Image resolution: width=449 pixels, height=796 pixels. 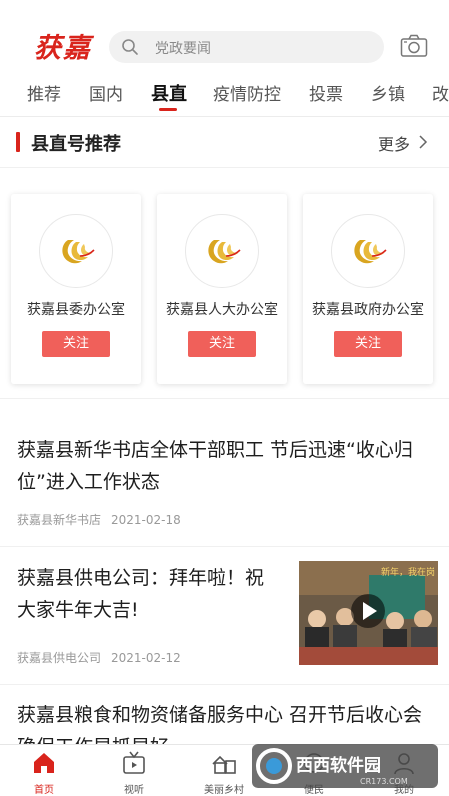 What do you see at coordinates (44, 790) in the screenshot?
I see `nav-label: 首页` at bounding box center [44, 790].